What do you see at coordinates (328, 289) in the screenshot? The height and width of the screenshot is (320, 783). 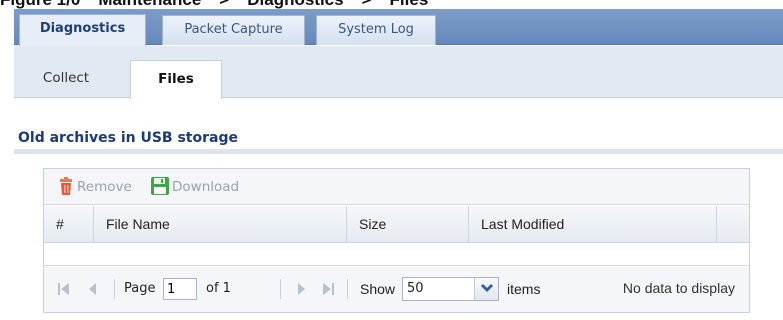 I see `last-page-icon` at bounding box center [328, 289].